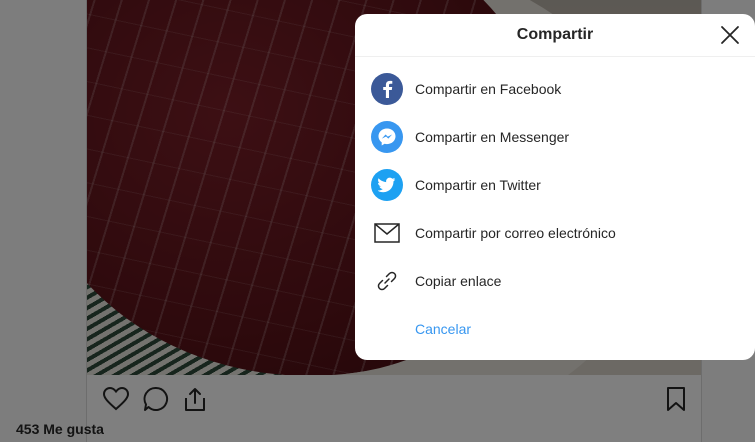 The height and width of the screenshot is (442, 755). I want to click on share-email-option: Compartir por correo electrónico, so click(555, 233).